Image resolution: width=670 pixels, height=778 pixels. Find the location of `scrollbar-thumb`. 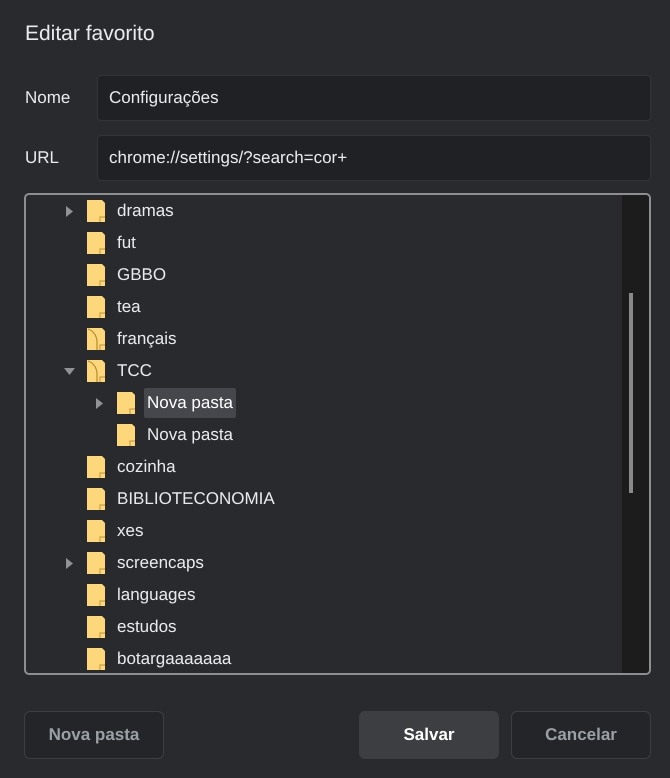

scrollbar-thumb is located at coordinates (631, 393).